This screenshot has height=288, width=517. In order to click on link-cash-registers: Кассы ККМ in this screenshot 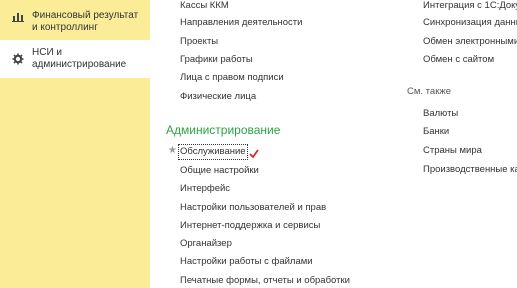, I will do `click(204, 6)`.